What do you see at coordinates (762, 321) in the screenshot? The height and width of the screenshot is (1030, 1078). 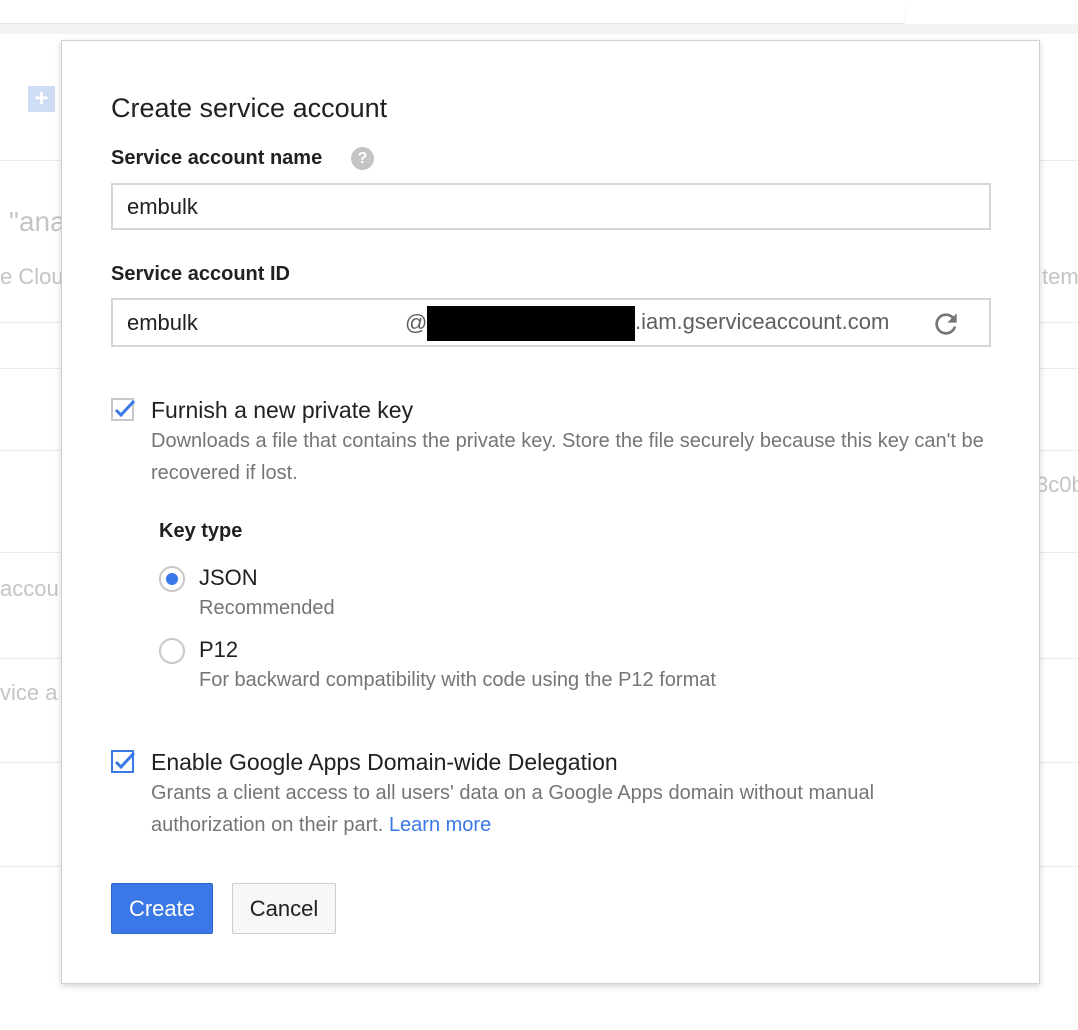 I see `service-account-domain-suffix: .iam.gserviceaccount.com` at bounding box center [762, 321].